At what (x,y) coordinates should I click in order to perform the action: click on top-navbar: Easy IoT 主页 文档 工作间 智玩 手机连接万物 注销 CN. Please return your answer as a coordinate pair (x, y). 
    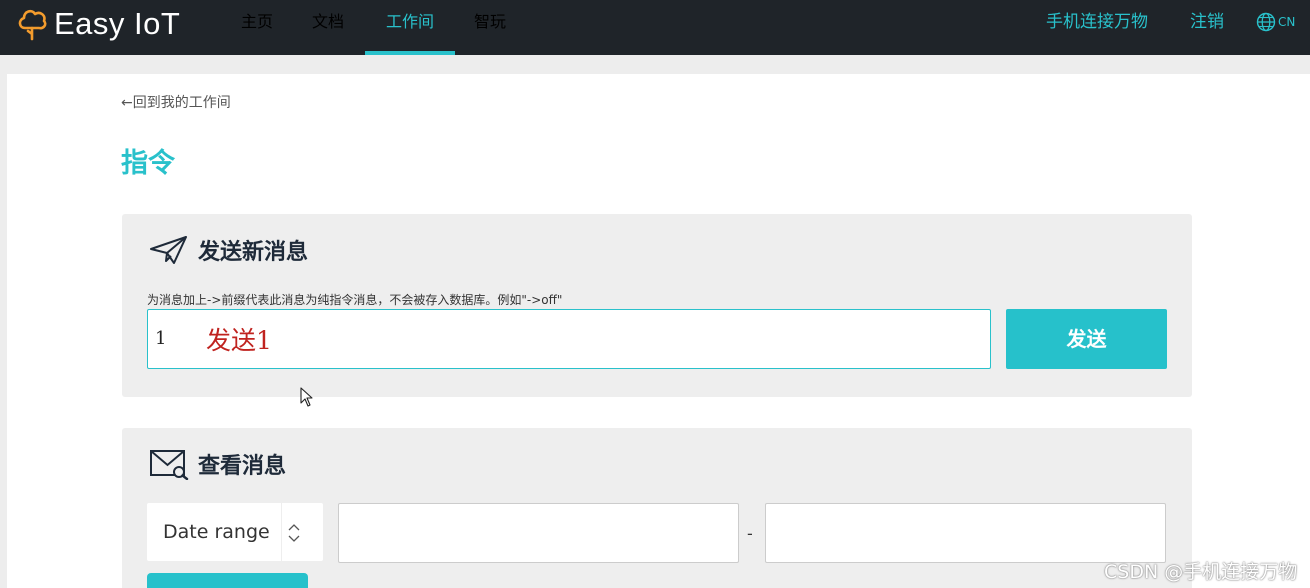
    Looking at the image, I should click on (655, 27).